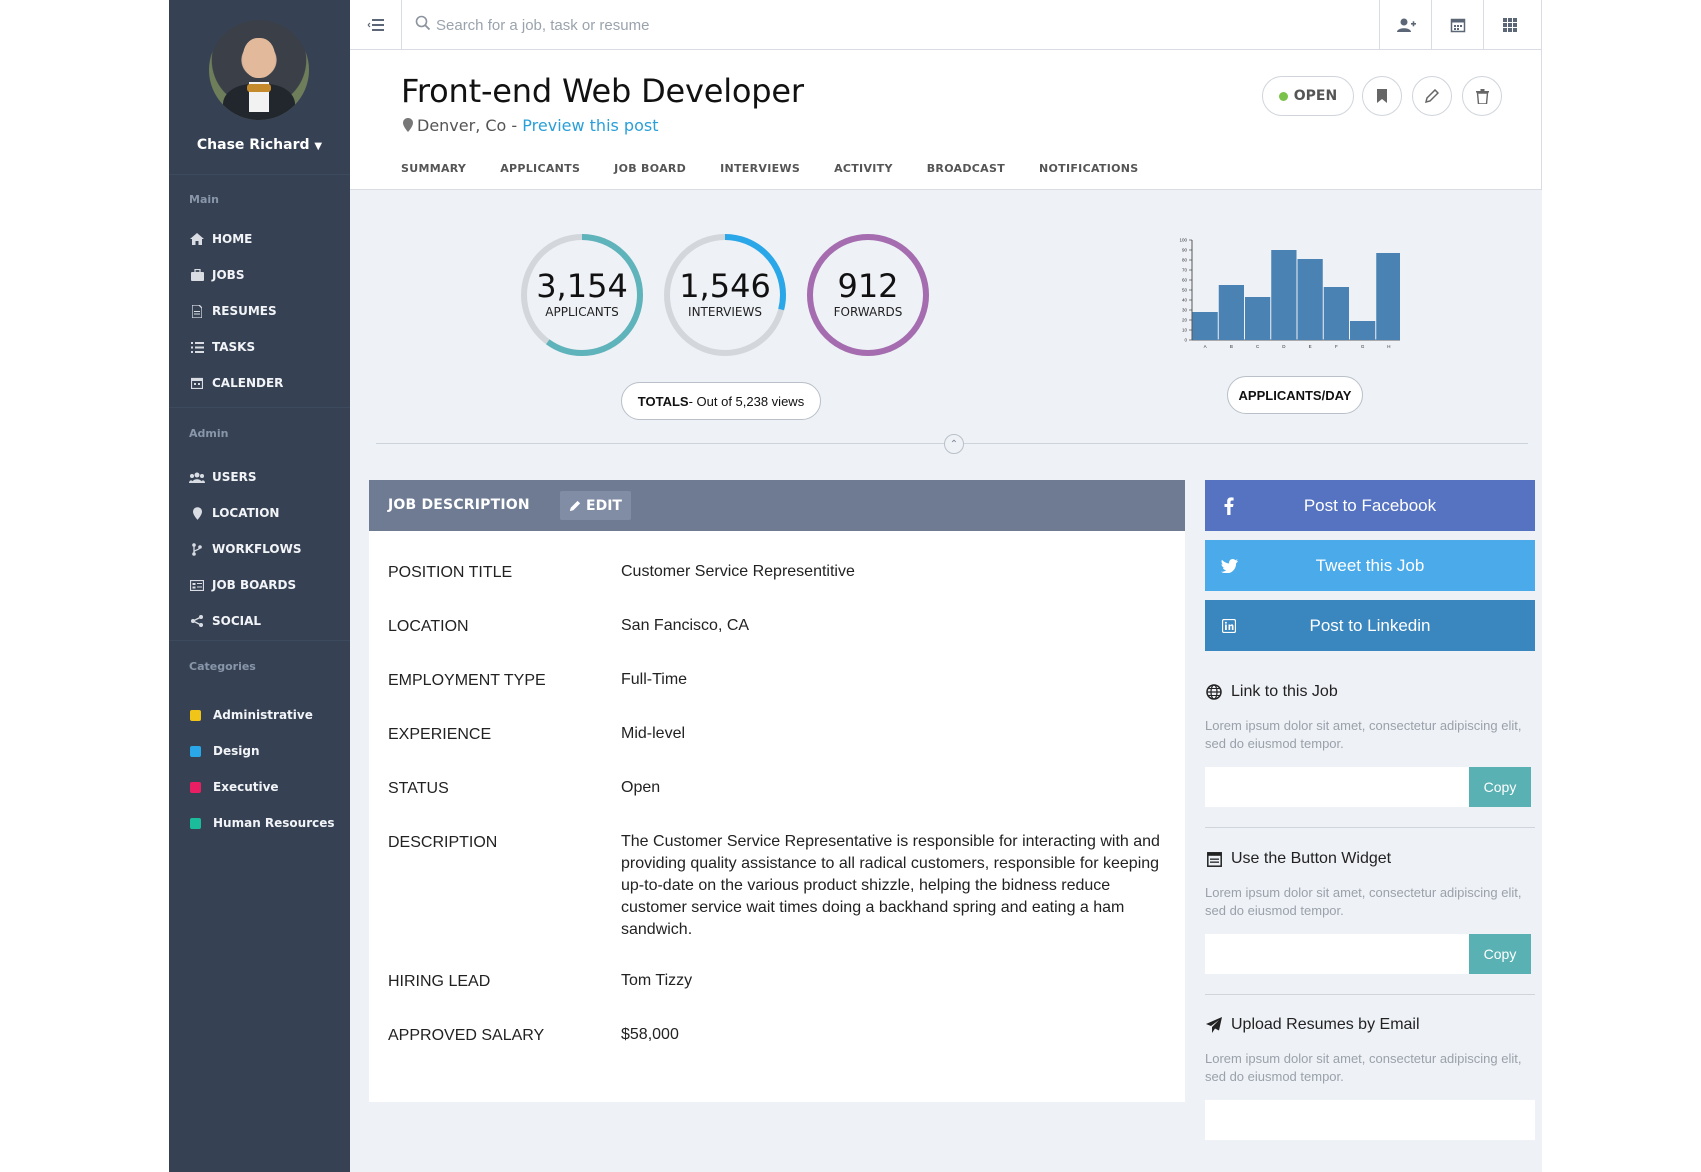 The height and width of the screenshot is (1172, 1701). Describe the element at coordinates (863, 168) in the screenshot. I see `tab-activity: ACTIVITY` at that location.